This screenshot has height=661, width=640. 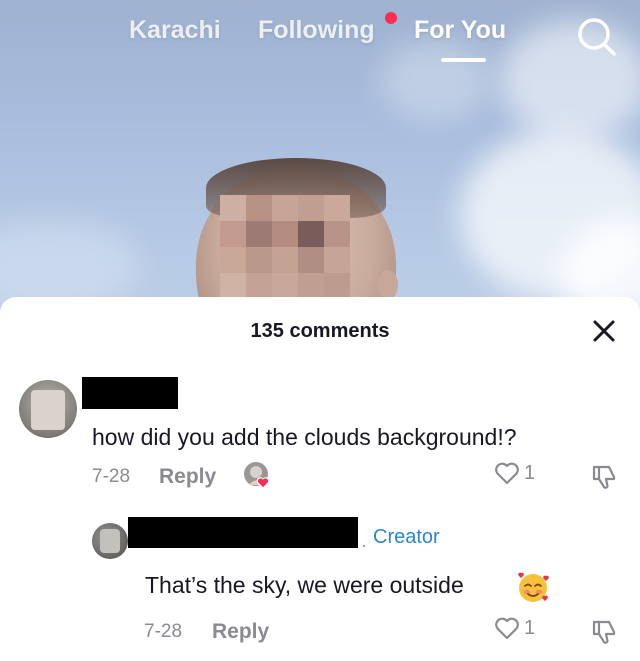 I want to click on liked-by-creator-icon, so click(x=257, y=475).